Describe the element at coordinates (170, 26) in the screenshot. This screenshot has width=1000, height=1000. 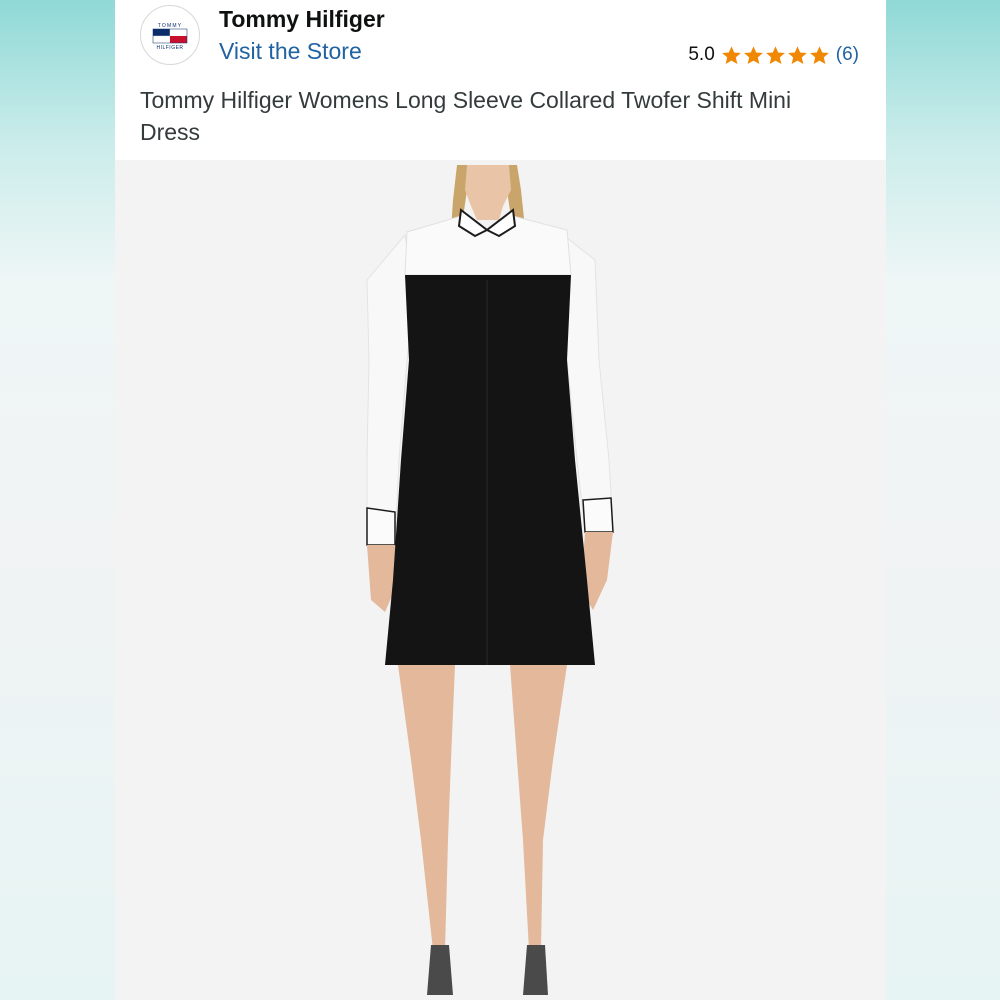
I see `svg-text: TOMMY` at that location.